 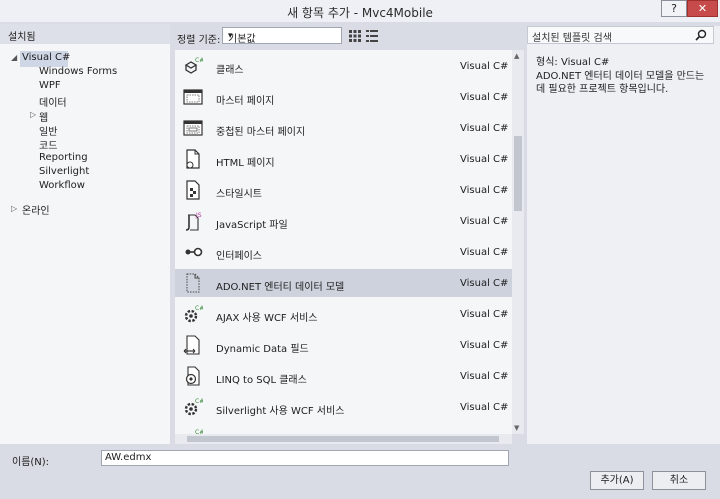 I want to click on template-name: LINQ to SQL 클래스, so click(x=261, y=380).